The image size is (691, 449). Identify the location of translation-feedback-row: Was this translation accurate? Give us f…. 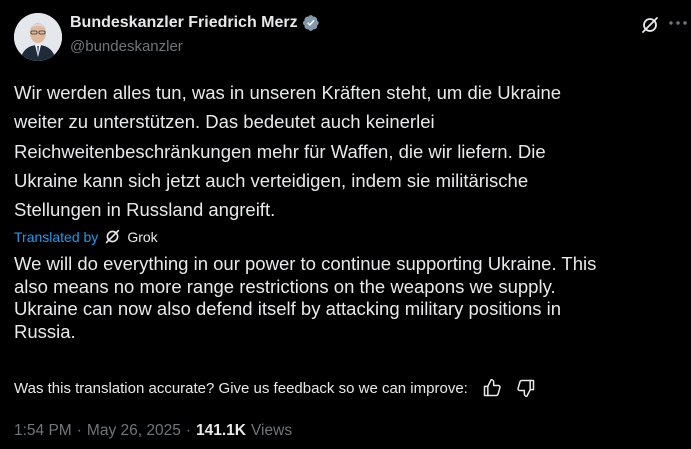
(275, 388).